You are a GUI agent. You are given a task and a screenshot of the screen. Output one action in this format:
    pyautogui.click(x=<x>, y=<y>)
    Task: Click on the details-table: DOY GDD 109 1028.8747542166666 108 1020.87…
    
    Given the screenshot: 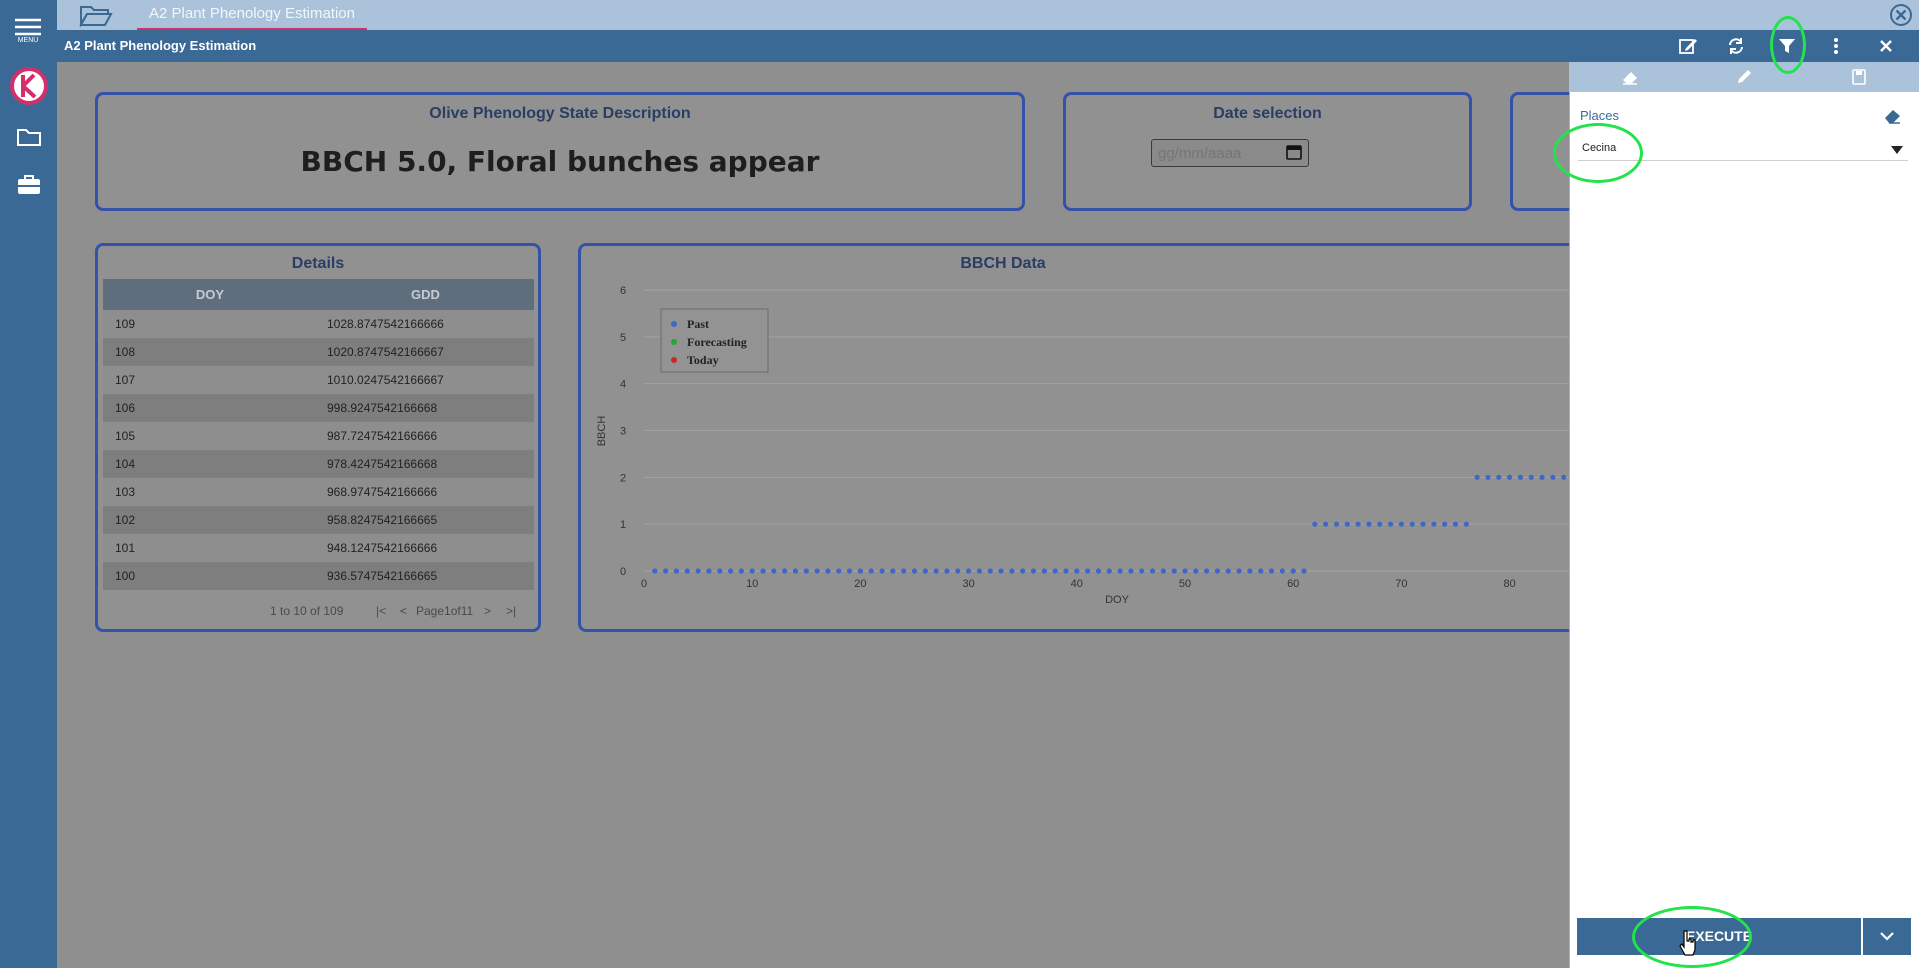 What is the action you would take?
    pyautogui.click(x=318, y=434)
    